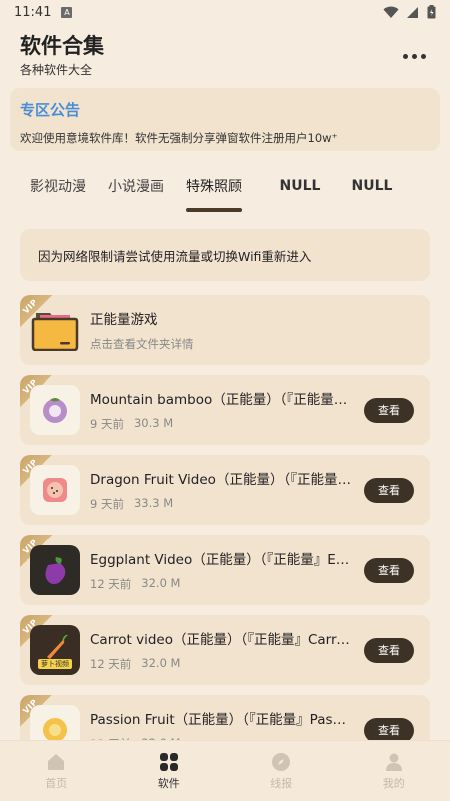  Describe the element at coordinates (431, 12) in the screenshot. I see `battery-icon` at that location.